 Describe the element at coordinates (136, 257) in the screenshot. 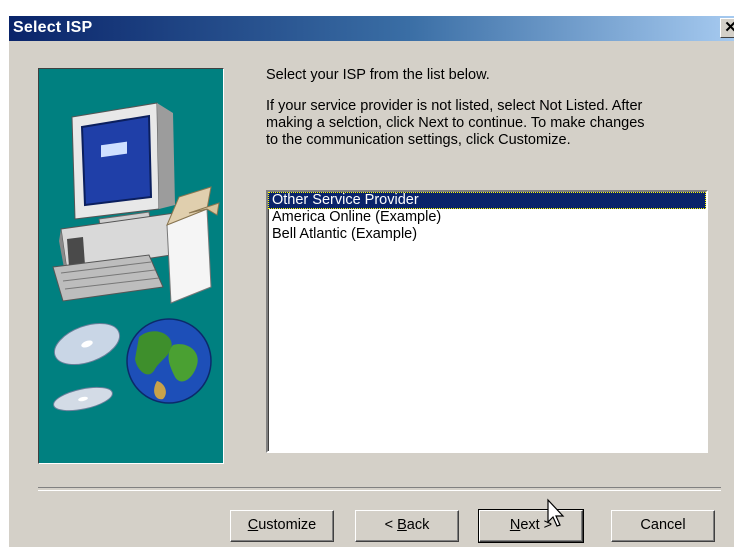

I see `computer-illustration` at that location.